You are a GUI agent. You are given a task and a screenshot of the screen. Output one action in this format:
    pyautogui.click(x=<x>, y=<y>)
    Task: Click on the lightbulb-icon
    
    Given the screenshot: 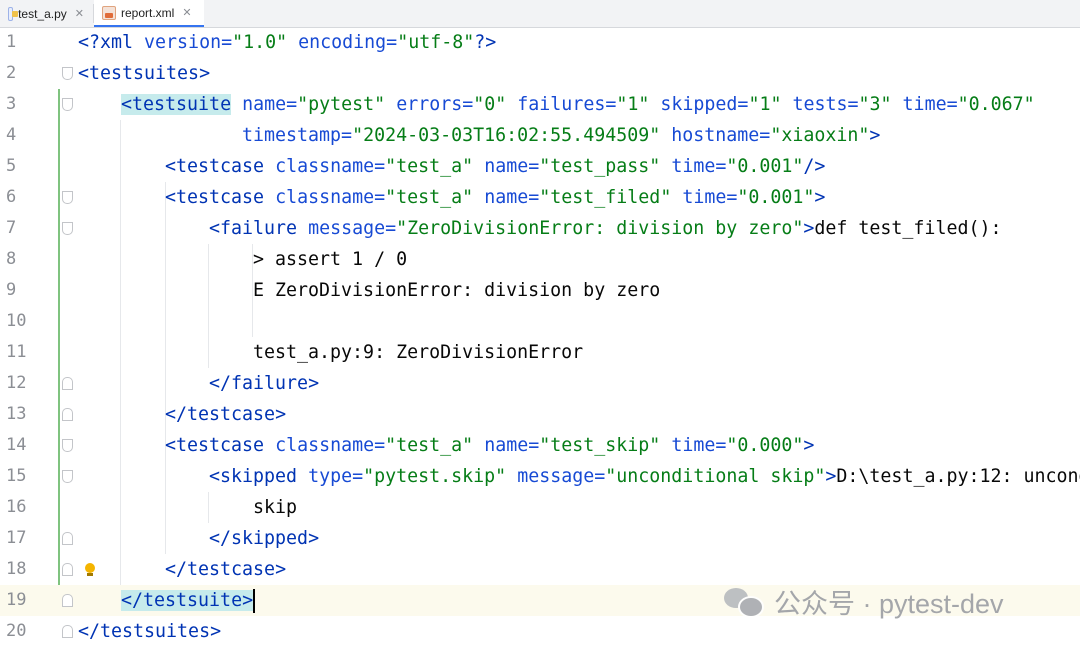 What is the action you would take?
    pyautogui.click(x=90, y=570)
    